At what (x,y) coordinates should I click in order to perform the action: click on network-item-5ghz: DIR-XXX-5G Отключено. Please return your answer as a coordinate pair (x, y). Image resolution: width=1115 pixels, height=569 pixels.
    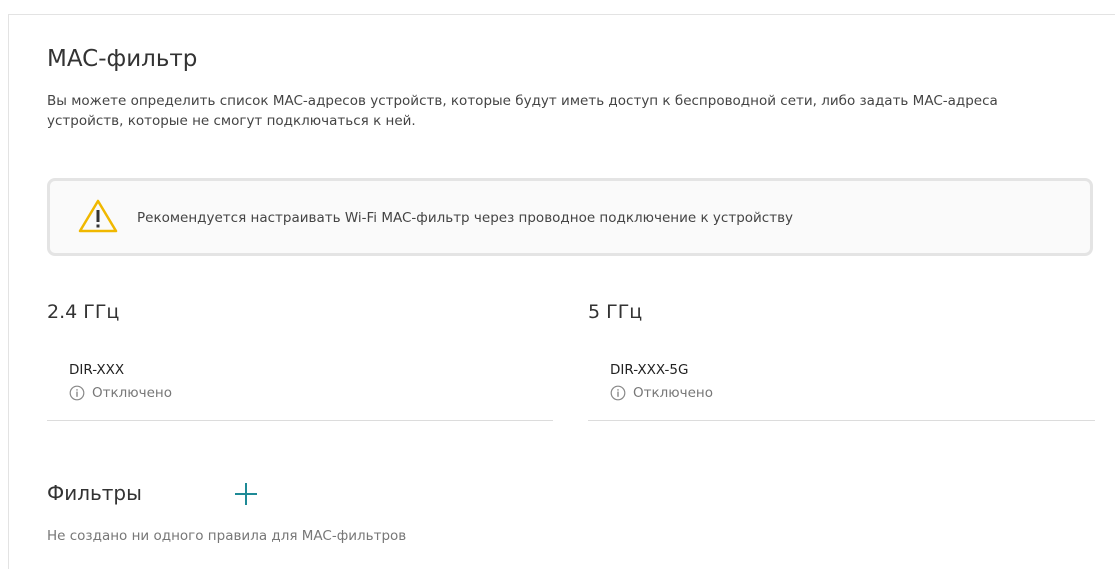
    Looking at the image, I should click on (841, 388).